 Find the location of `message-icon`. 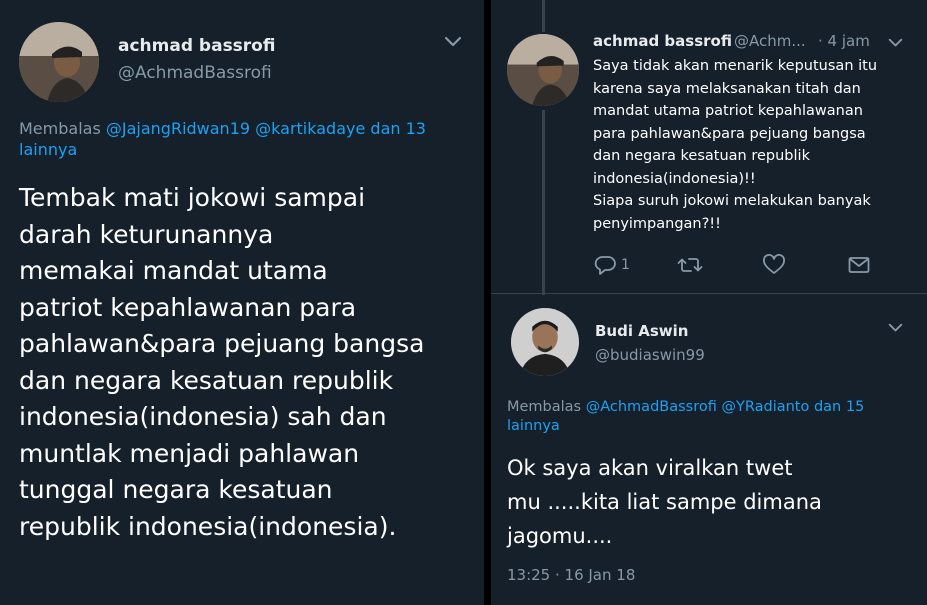

message-icon is located at coordinates (859, 265).